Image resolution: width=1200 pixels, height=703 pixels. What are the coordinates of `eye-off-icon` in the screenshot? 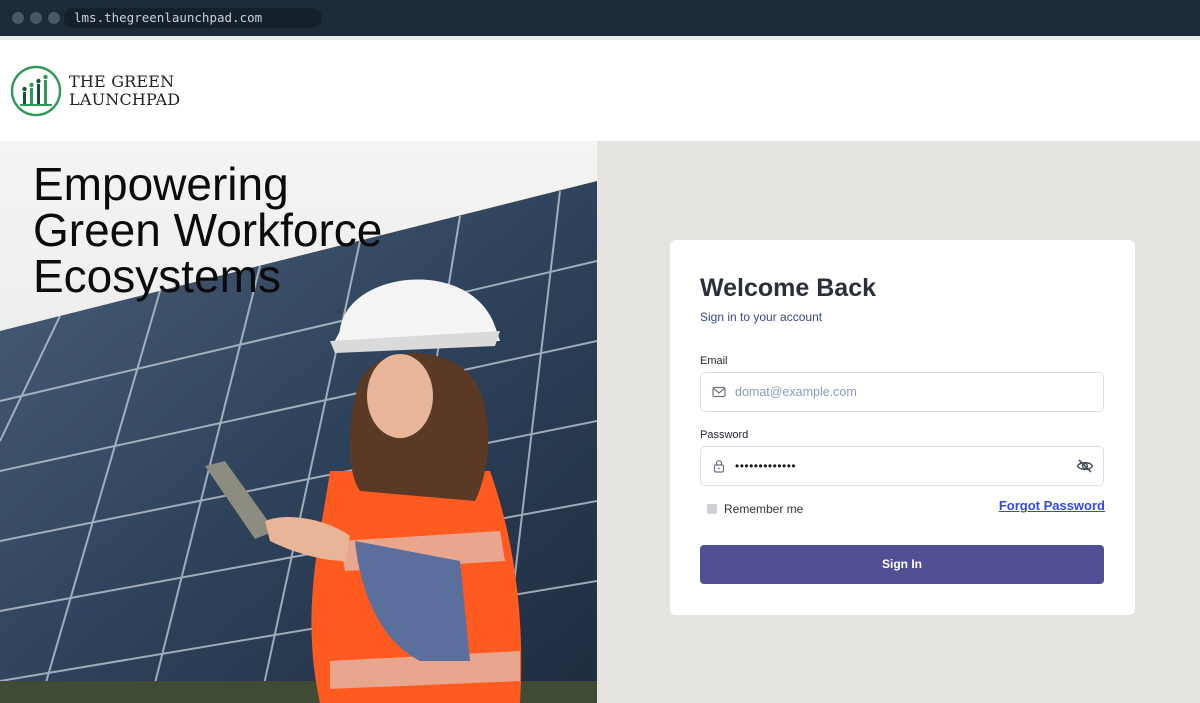 It's located at (1085, 466).